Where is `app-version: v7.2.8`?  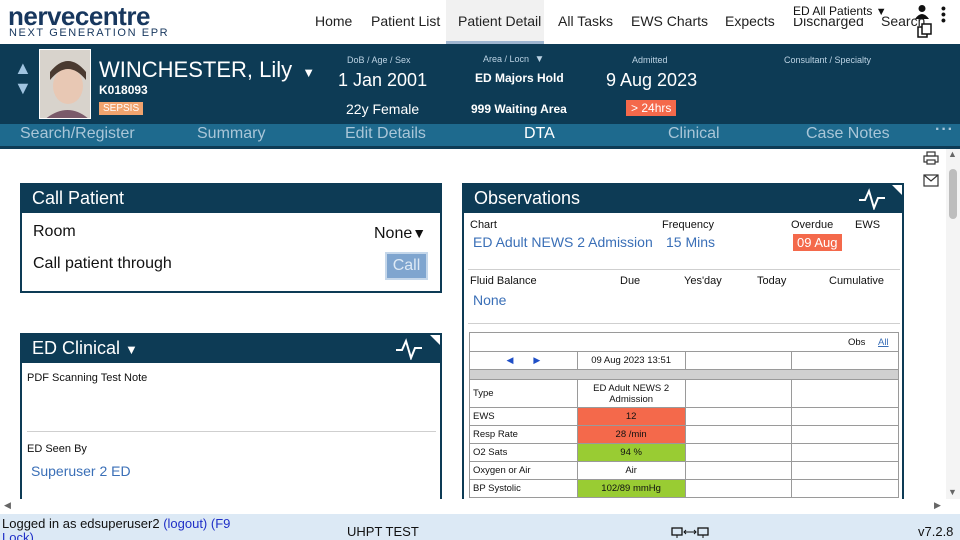 app-version: v7.2.8 is located at coordinates (936, 531).